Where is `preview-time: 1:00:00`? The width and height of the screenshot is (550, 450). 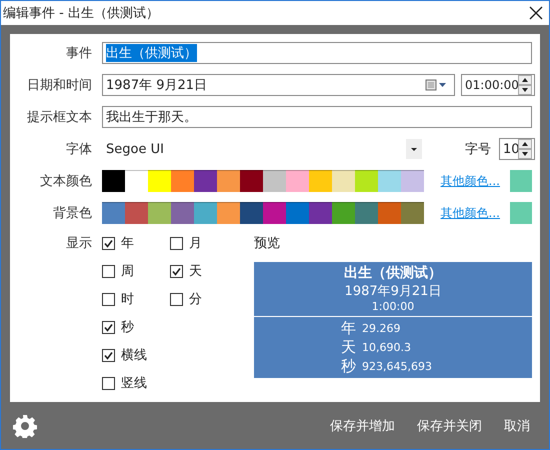
preview-time: 1:00:00 is located at coordinates (393, 306).